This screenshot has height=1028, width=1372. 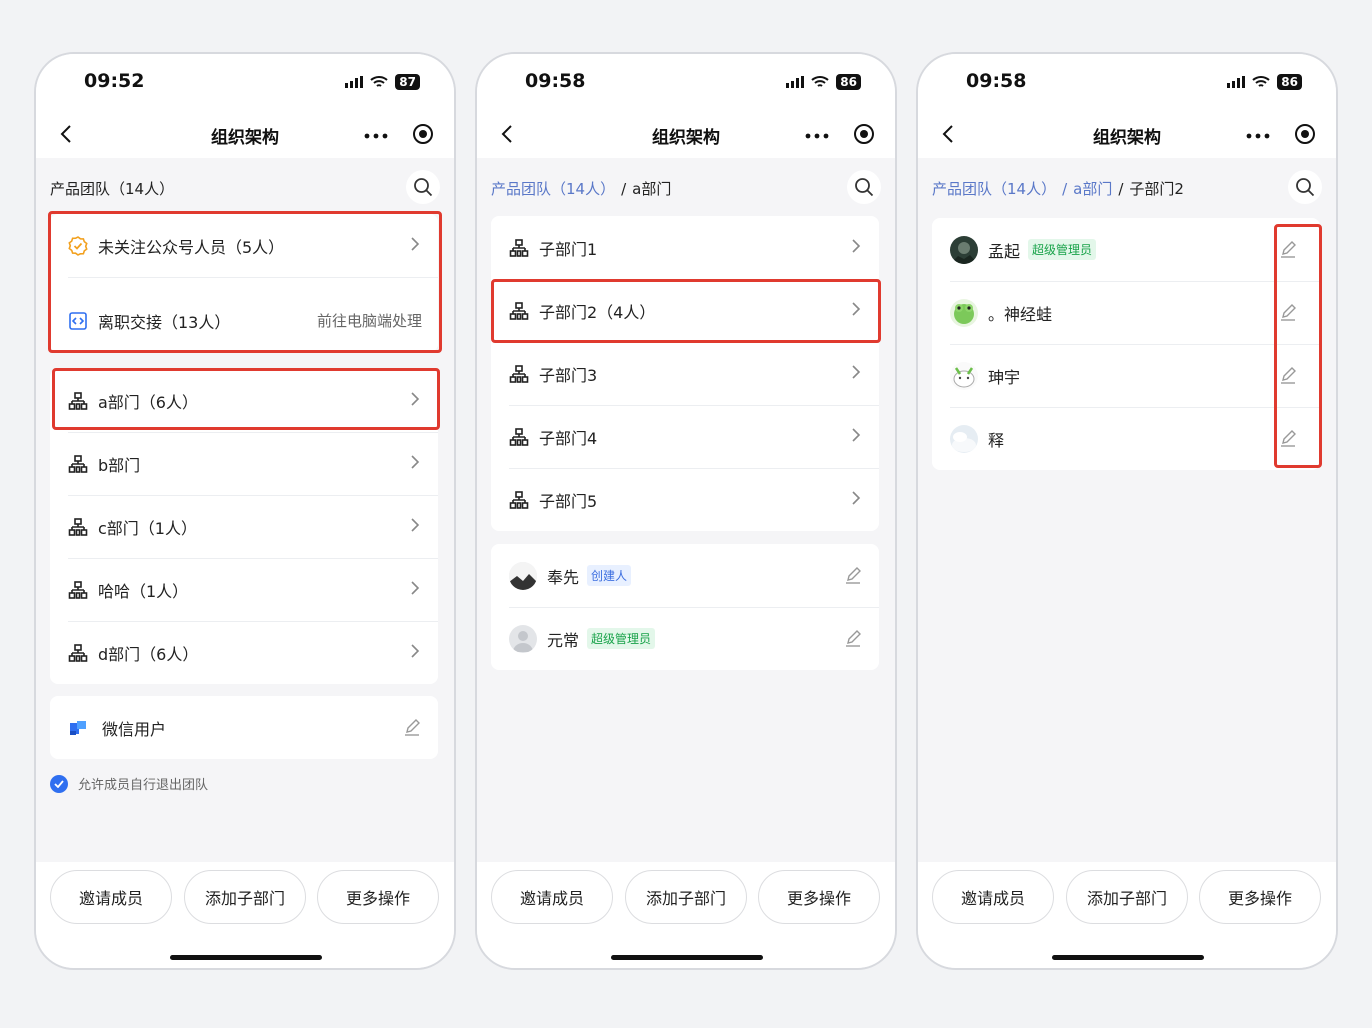 What do you see at coordinates (119, 465) in the screenshot?
I see `dept-label: b部门` at bounding box center [119, 465].